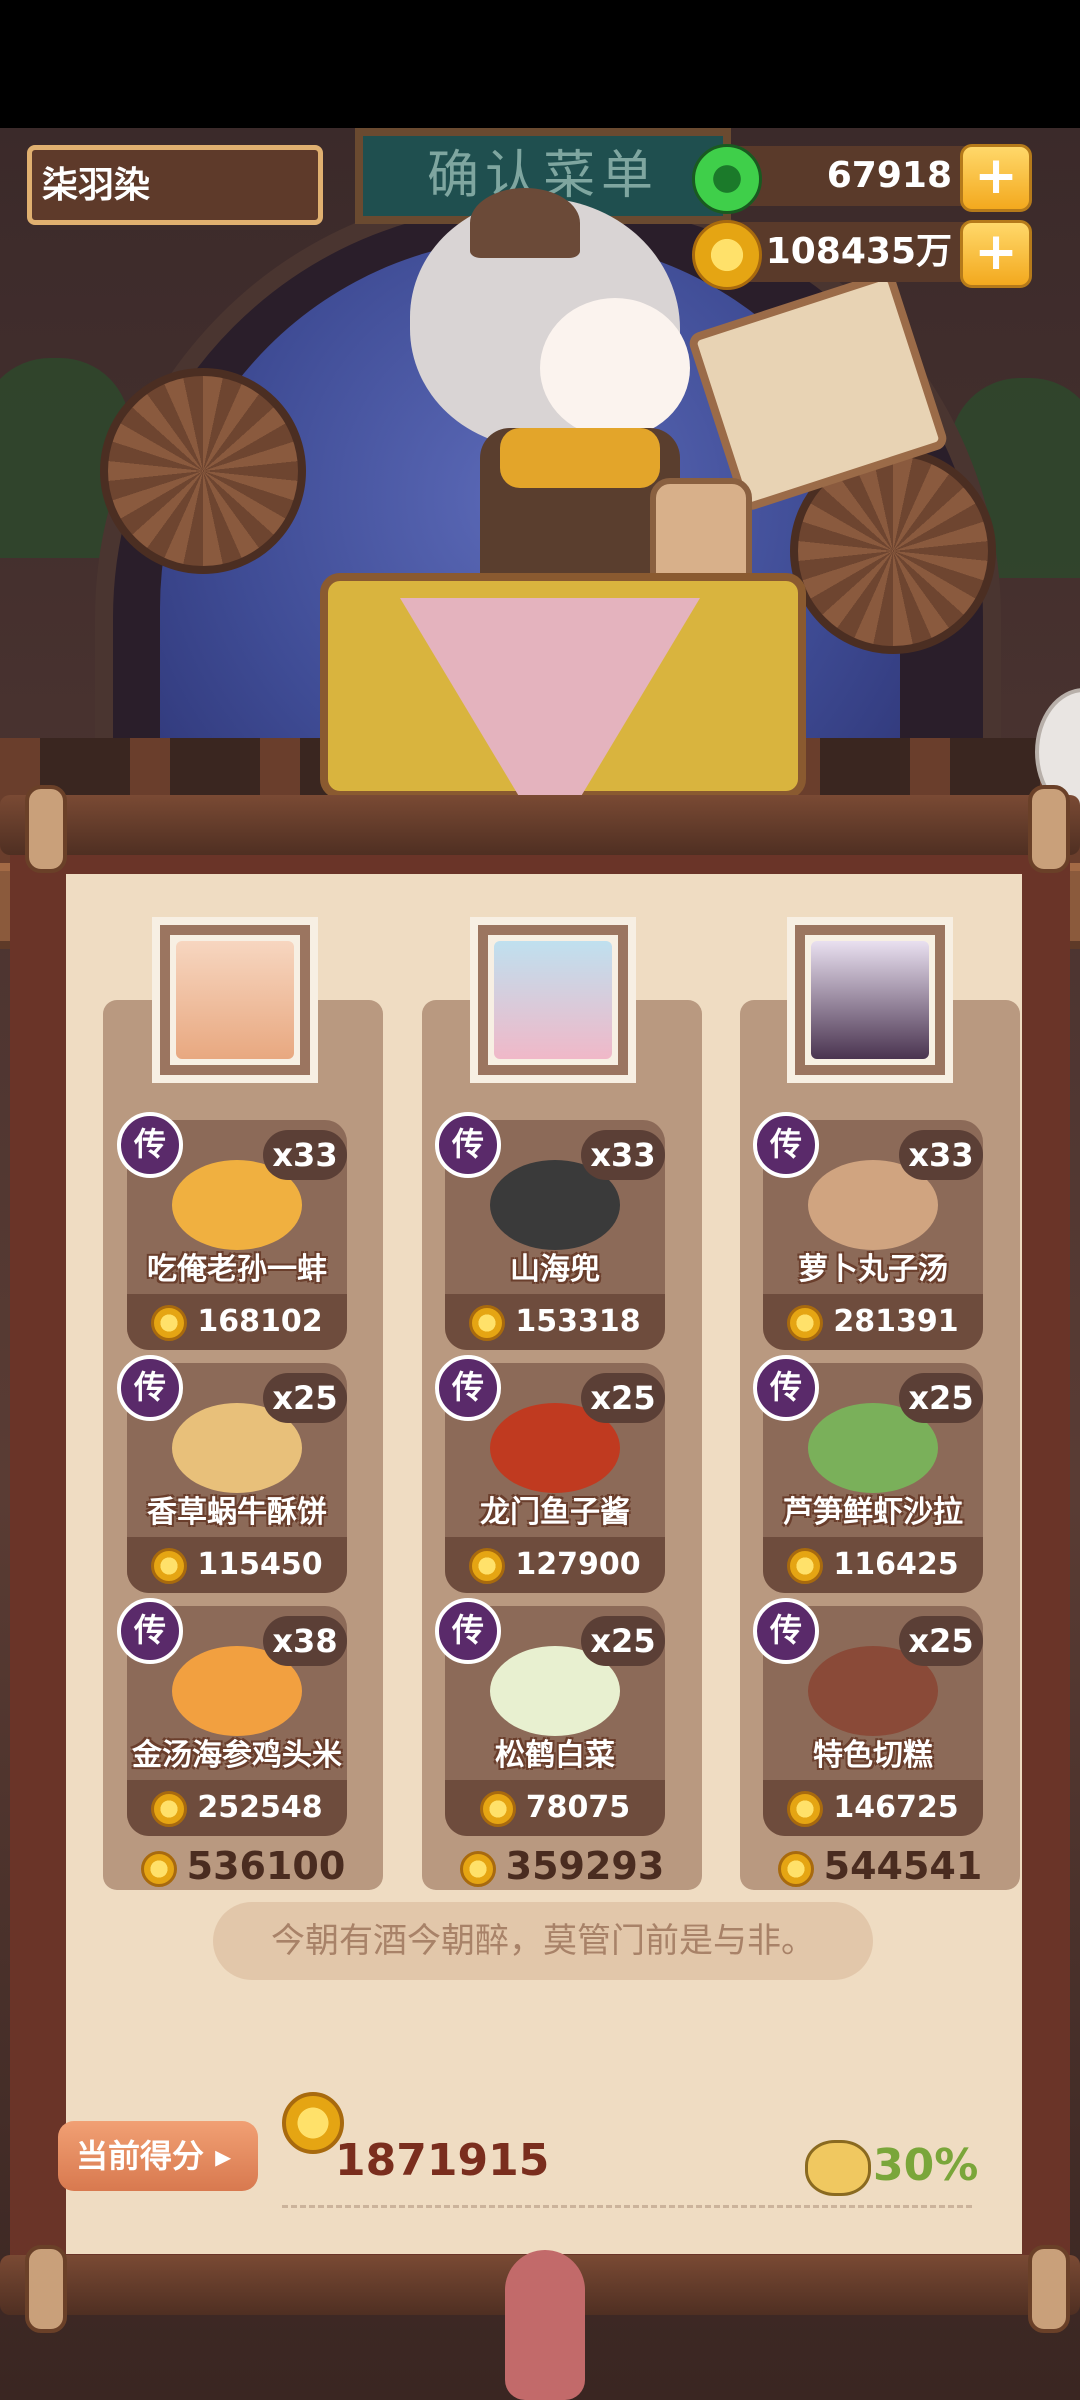  What do you see at coordinates (555, 1755) in the screenshot?
I see `dish-name: 松鹤白菜` at bounding box center [555, 1755].